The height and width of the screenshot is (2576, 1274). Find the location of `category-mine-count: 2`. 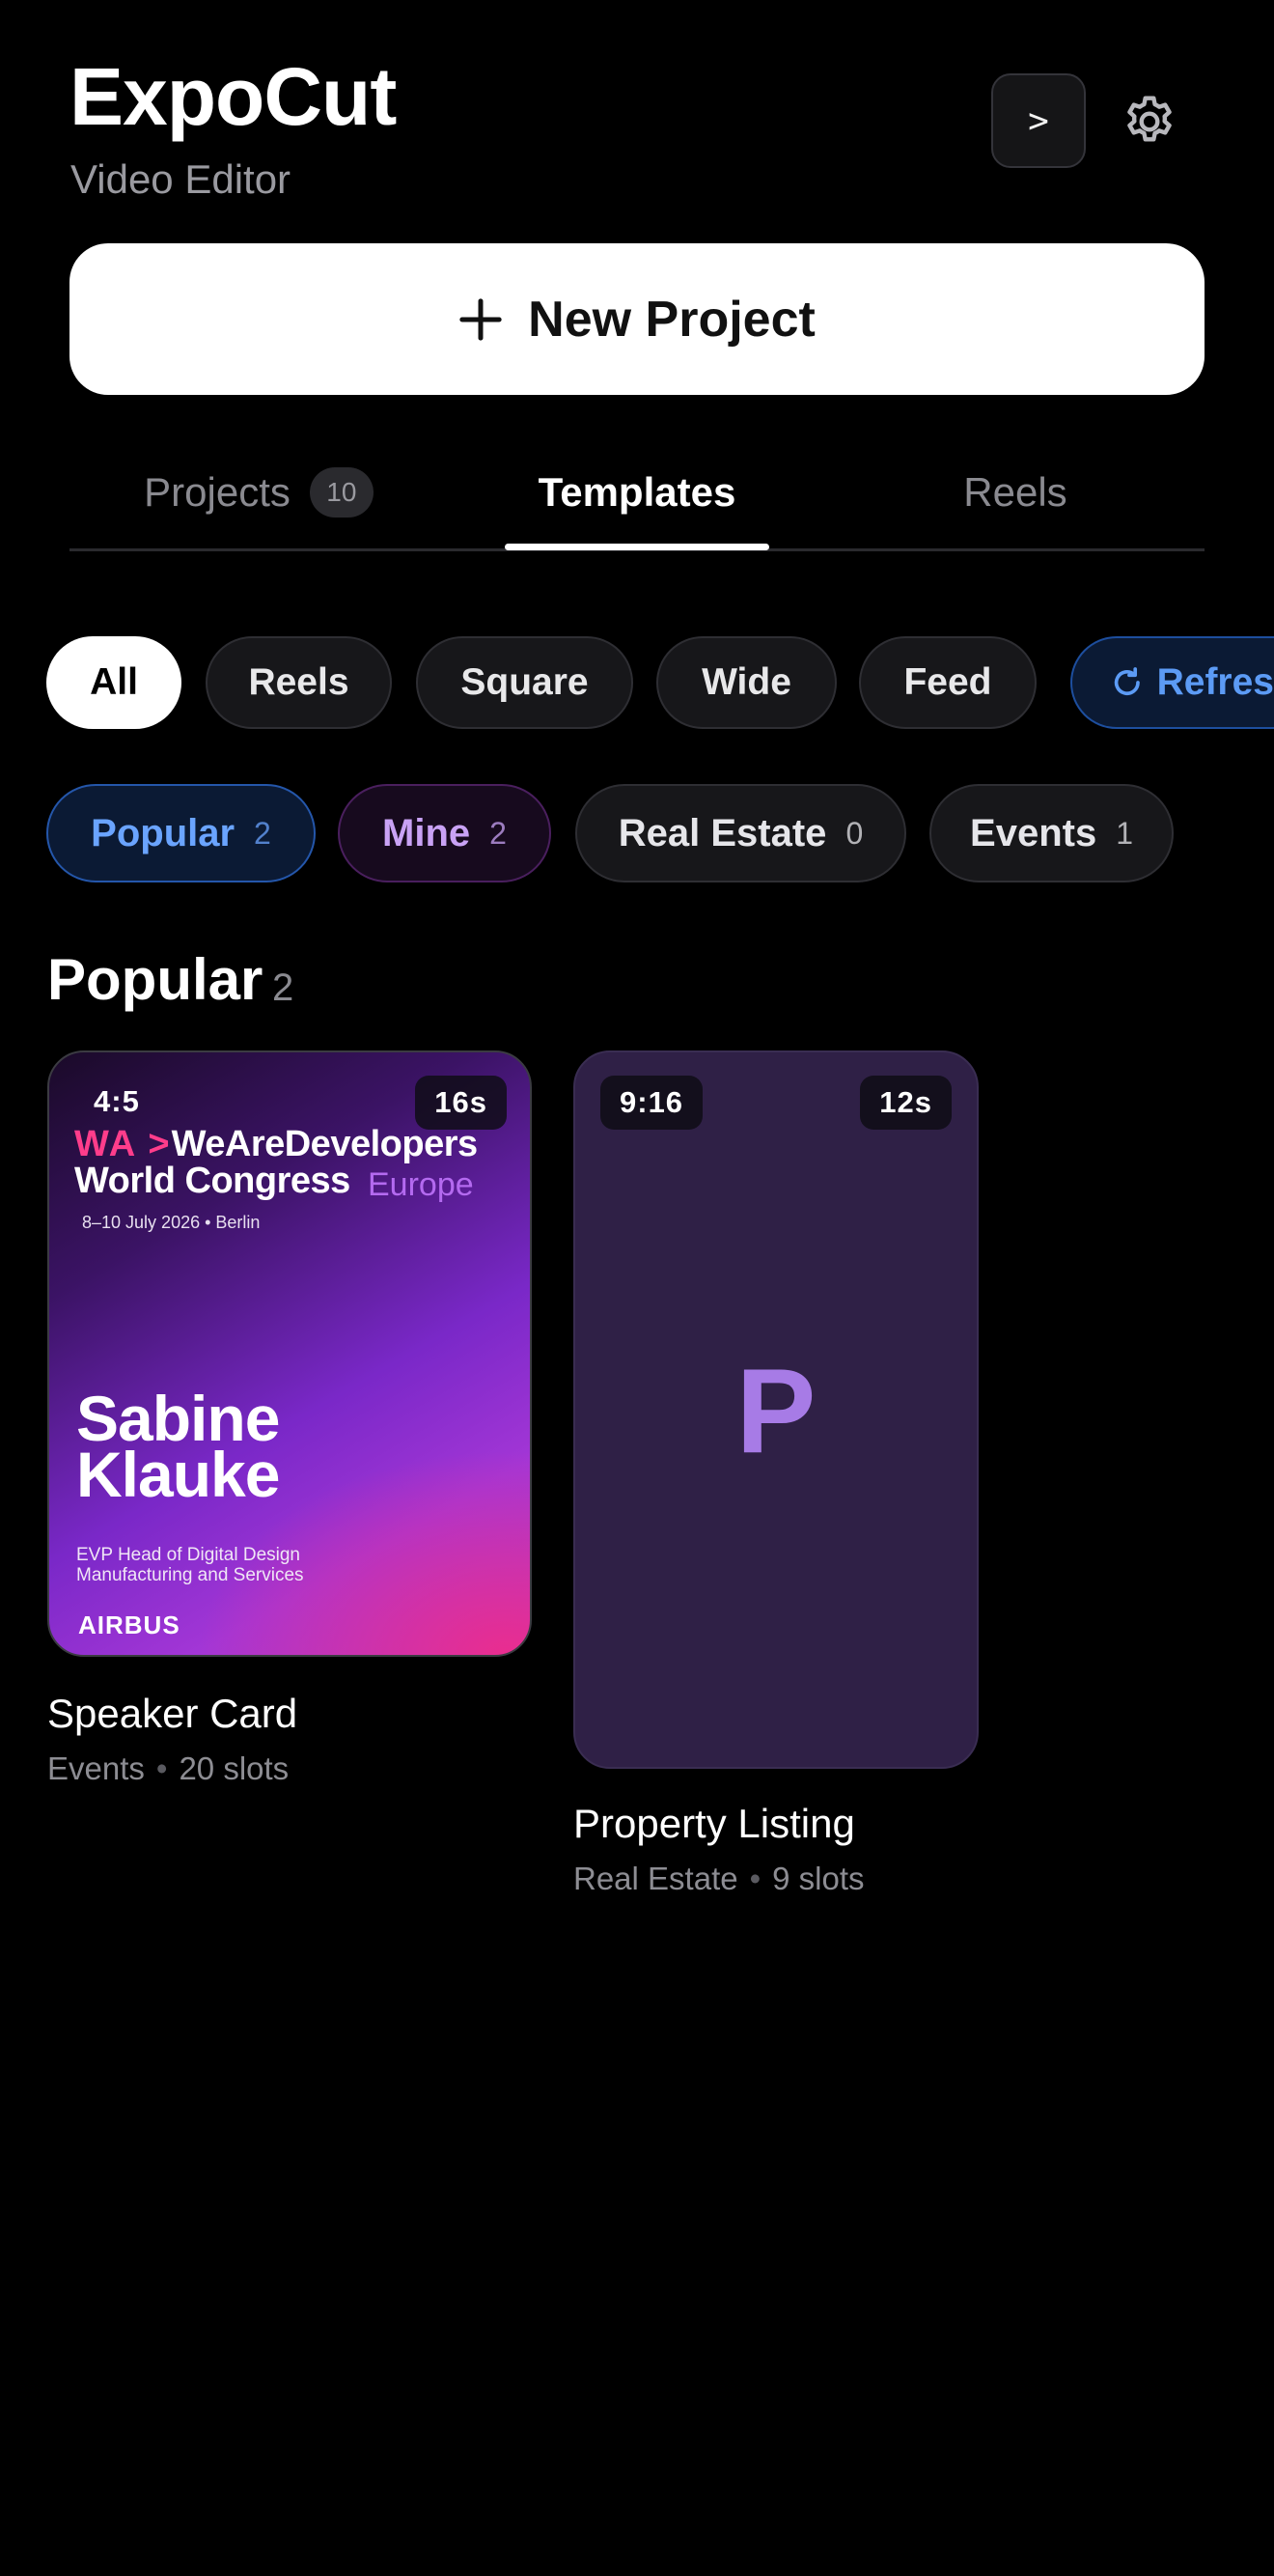

category-mine-count: 2 is located at coordinates (498, 833).